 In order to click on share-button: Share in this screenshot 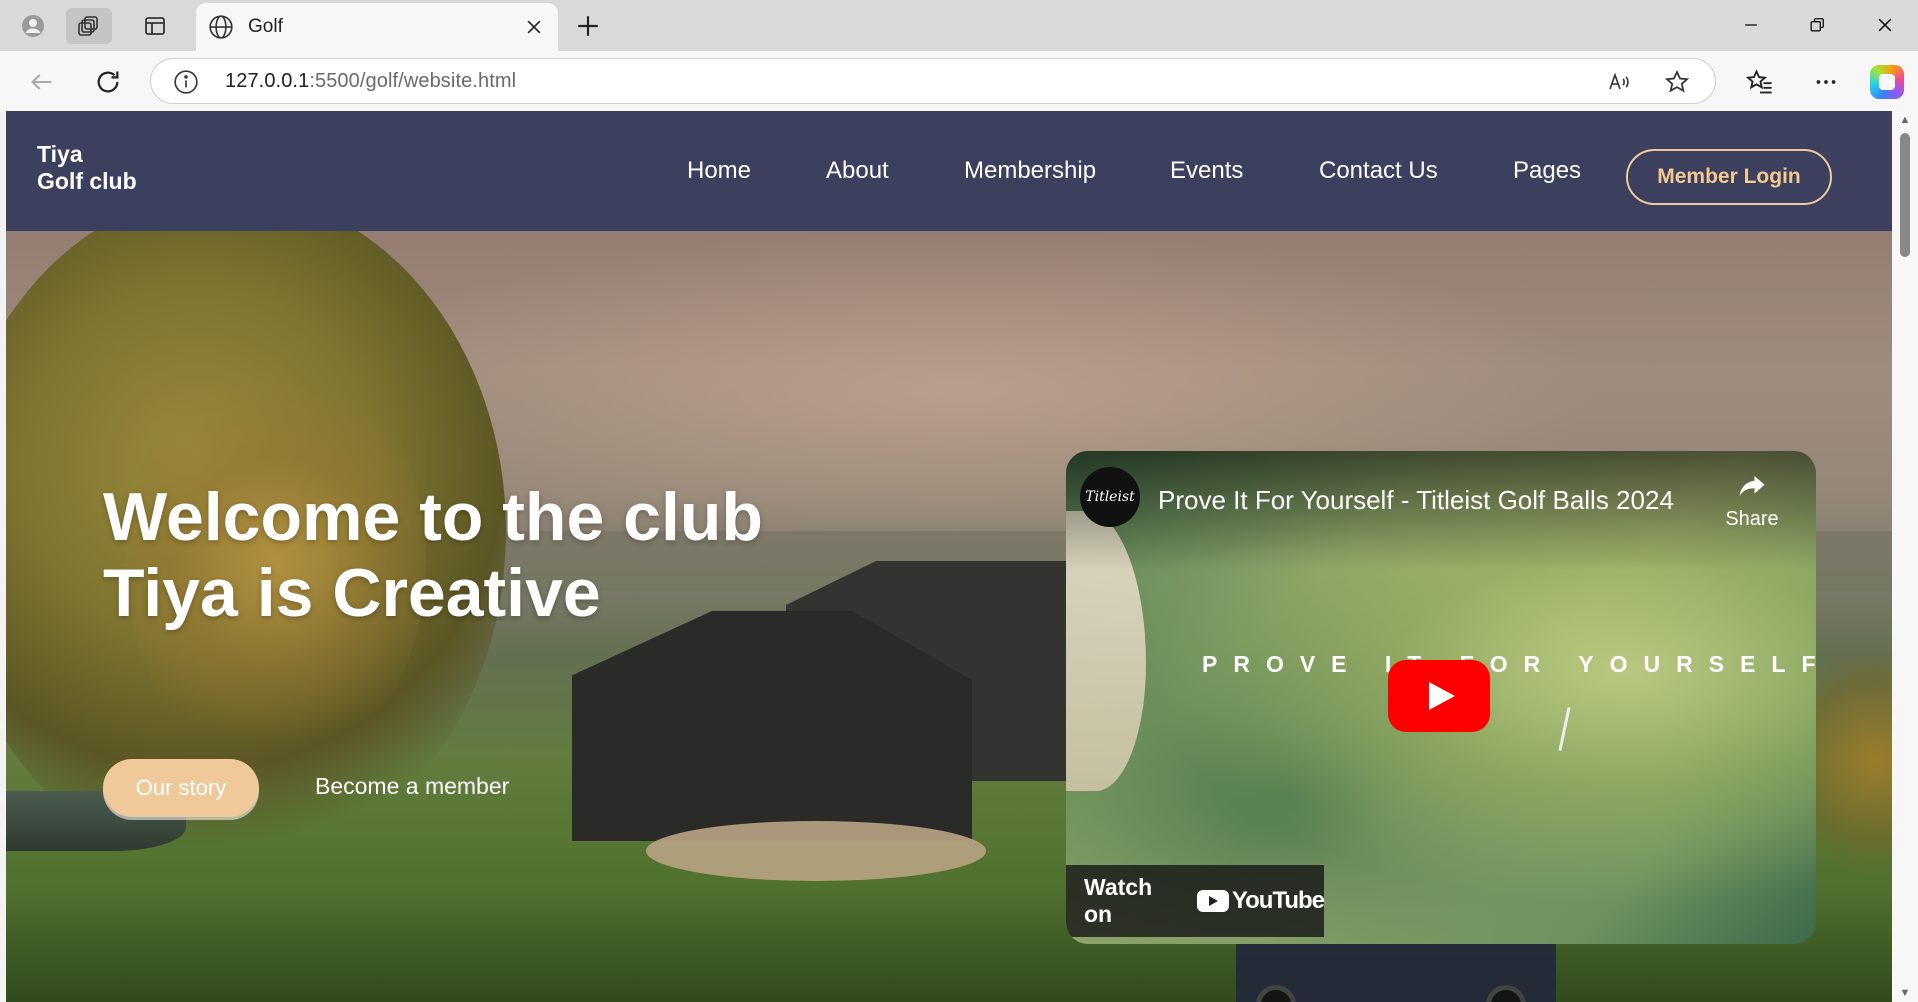, I will do `click(1752, 501)`.